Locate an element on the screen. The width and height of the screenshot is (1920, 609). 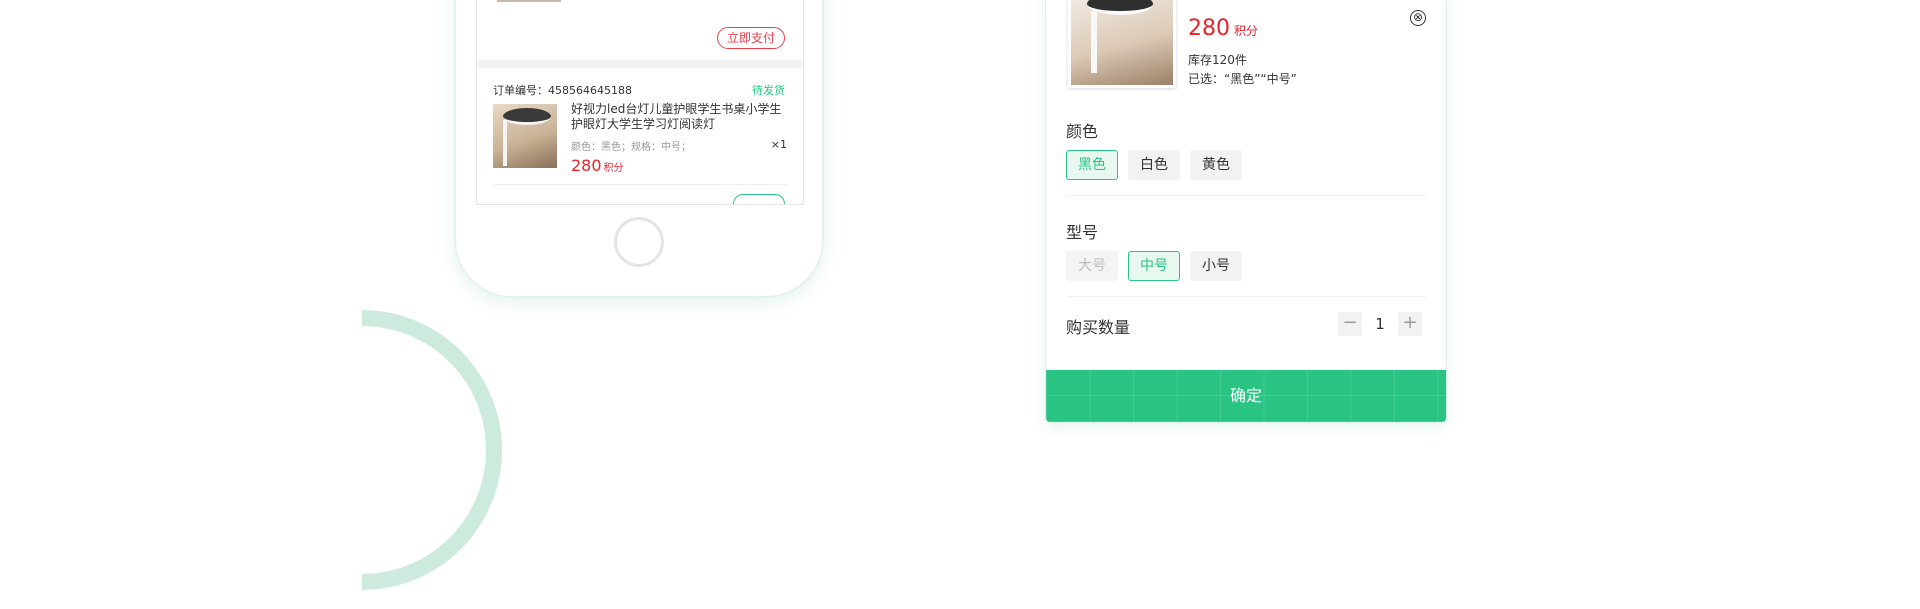
color-section-title: 颜色 is located at coordinates (1082, 131).